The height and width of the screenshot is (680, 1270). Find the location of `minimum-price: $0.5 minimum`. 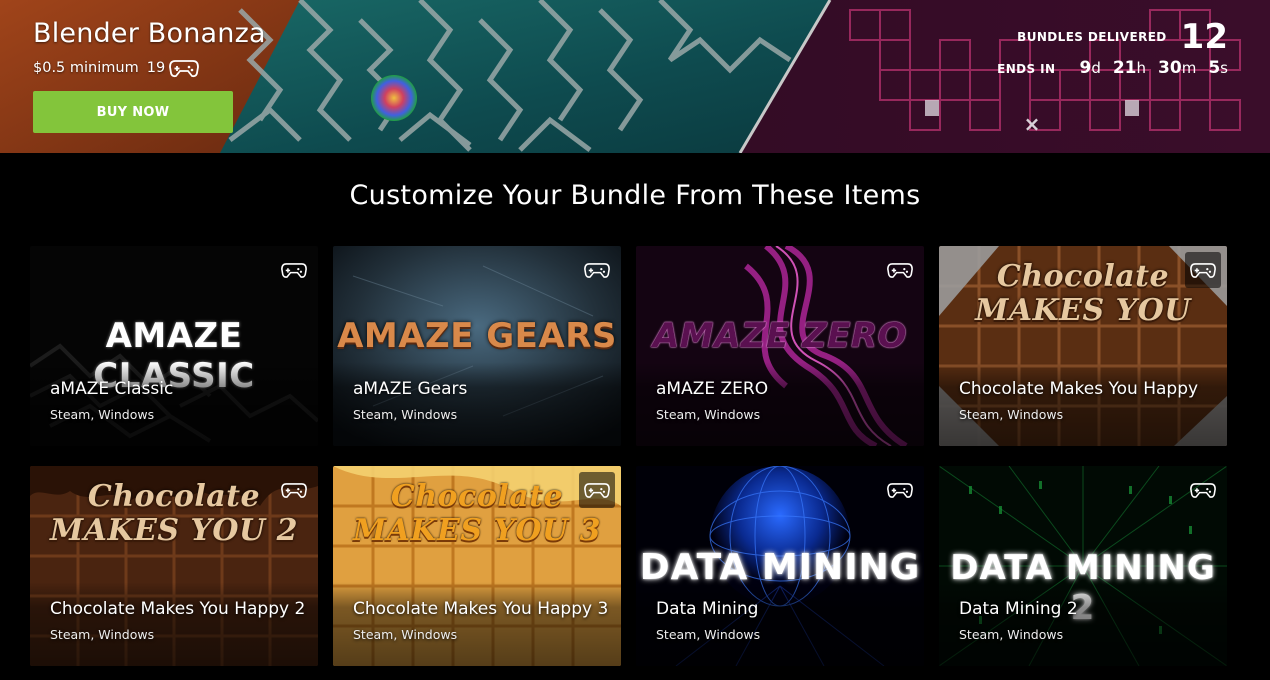

minimum-price: $0.5 minimum is located at coordinates (86, 68).